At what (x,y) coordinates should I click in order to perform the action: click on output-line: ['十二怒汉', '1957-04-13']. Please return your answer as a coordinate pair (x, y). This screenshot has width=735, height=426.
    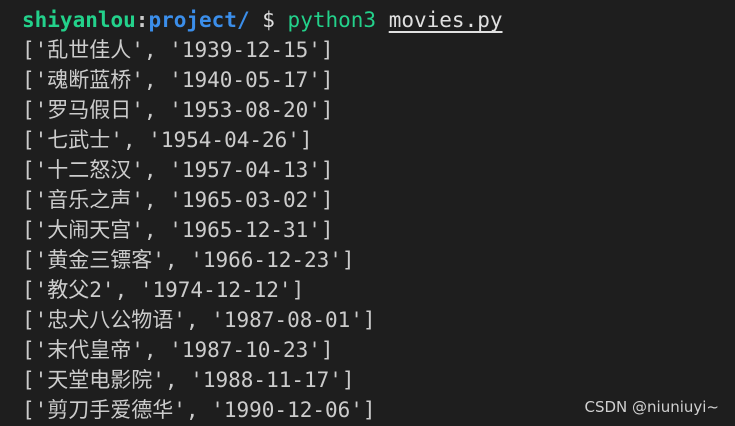
    Looking at the image, I should click on (178, 170).